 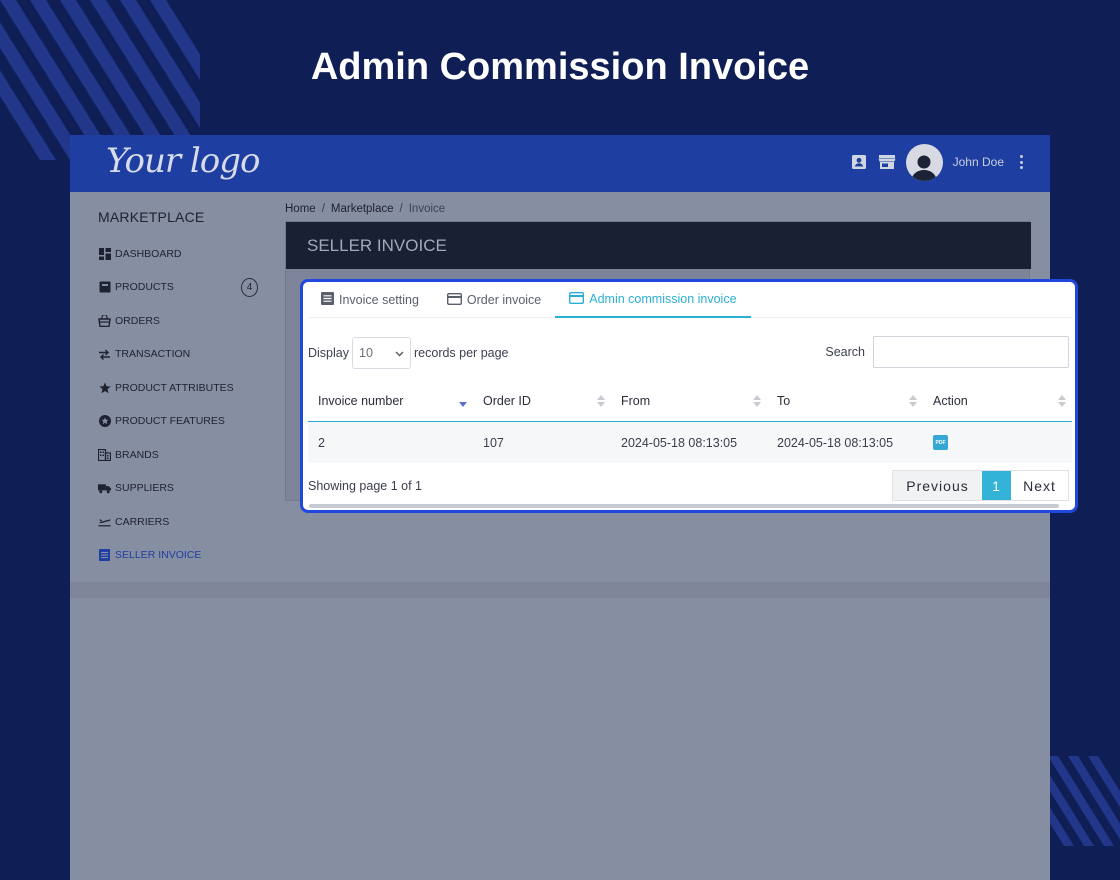 I want to click on sidebar-item-label: DASHBOARD, so click(x=148, y=253).